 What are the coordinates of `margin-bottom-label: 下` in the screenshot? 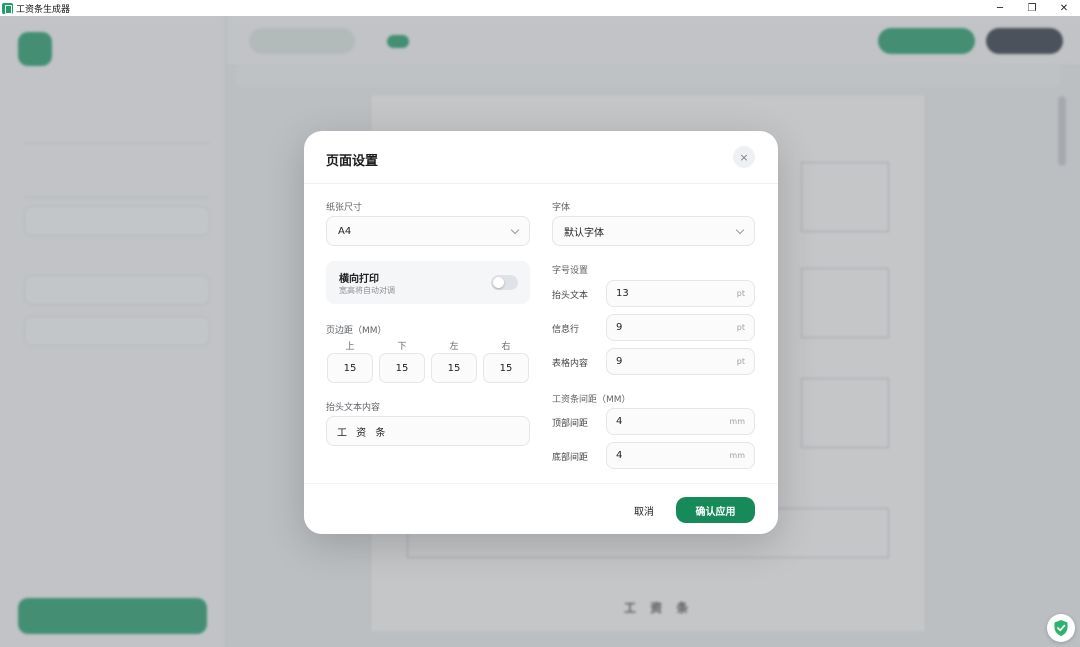 It's located at (402, 347).